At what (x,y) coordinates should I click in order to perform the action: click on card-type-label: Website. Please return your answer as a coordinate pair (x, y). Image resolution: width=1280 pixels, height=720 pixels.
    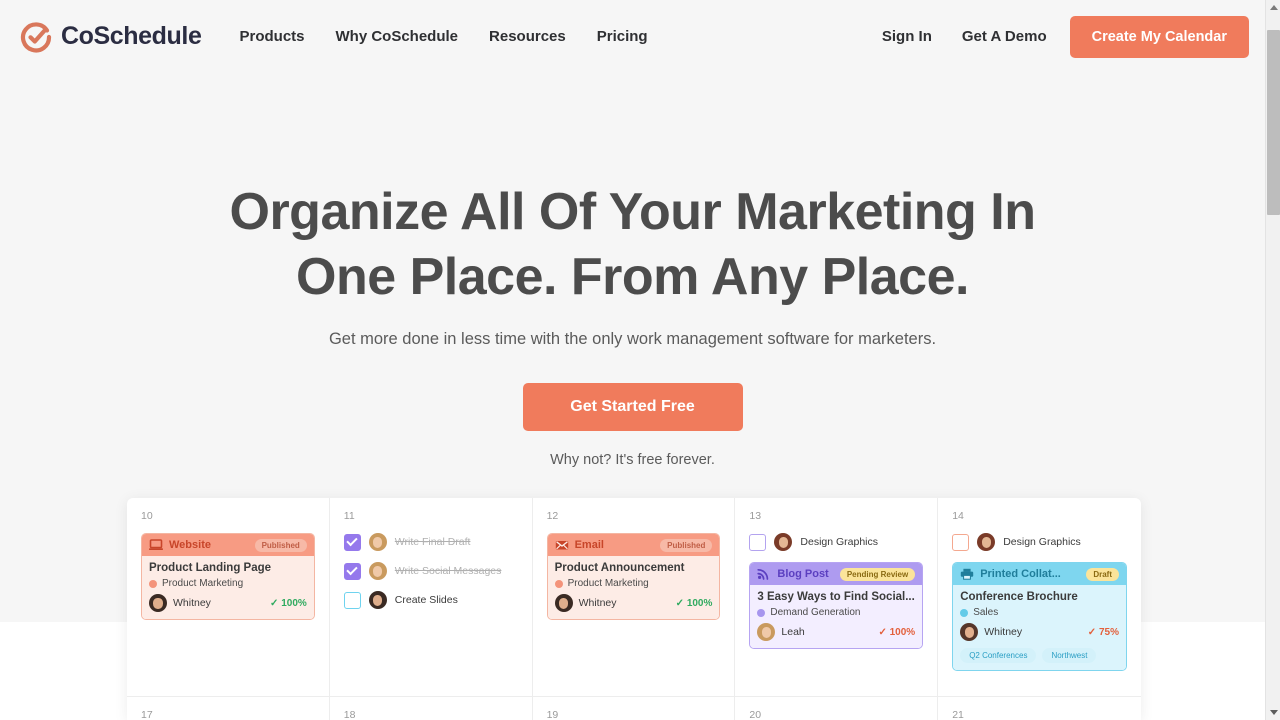
    Looking at the image, I should click on (190, 545).